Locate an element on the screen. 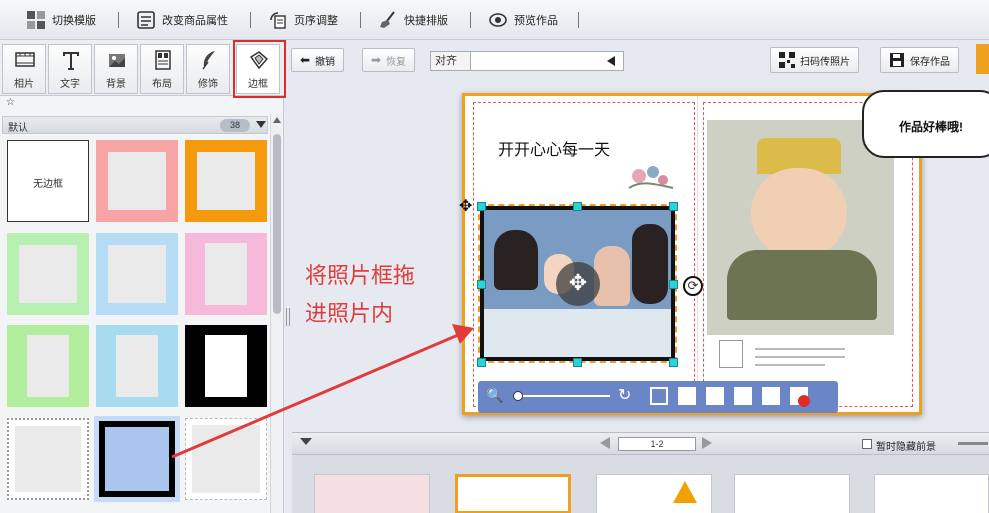  hide-foreground-checkbox is located at coordinates (867, 444).